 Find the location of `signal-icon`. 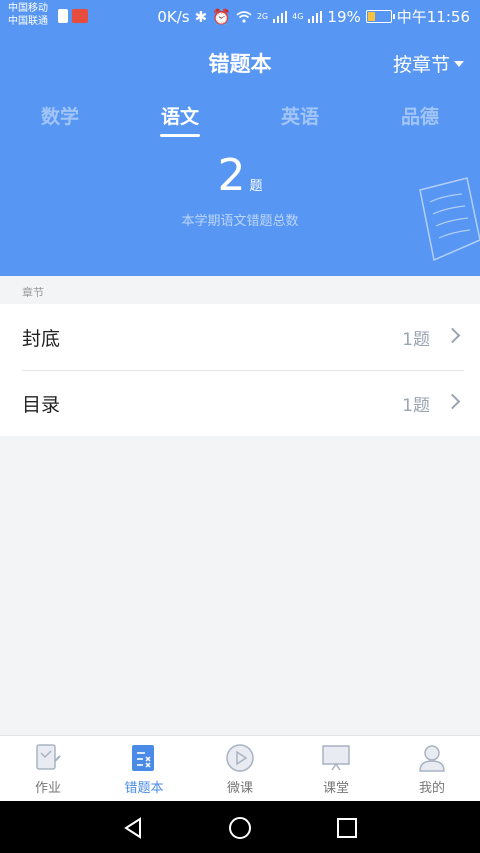

signal-icon is located at coordinates (280, 16).